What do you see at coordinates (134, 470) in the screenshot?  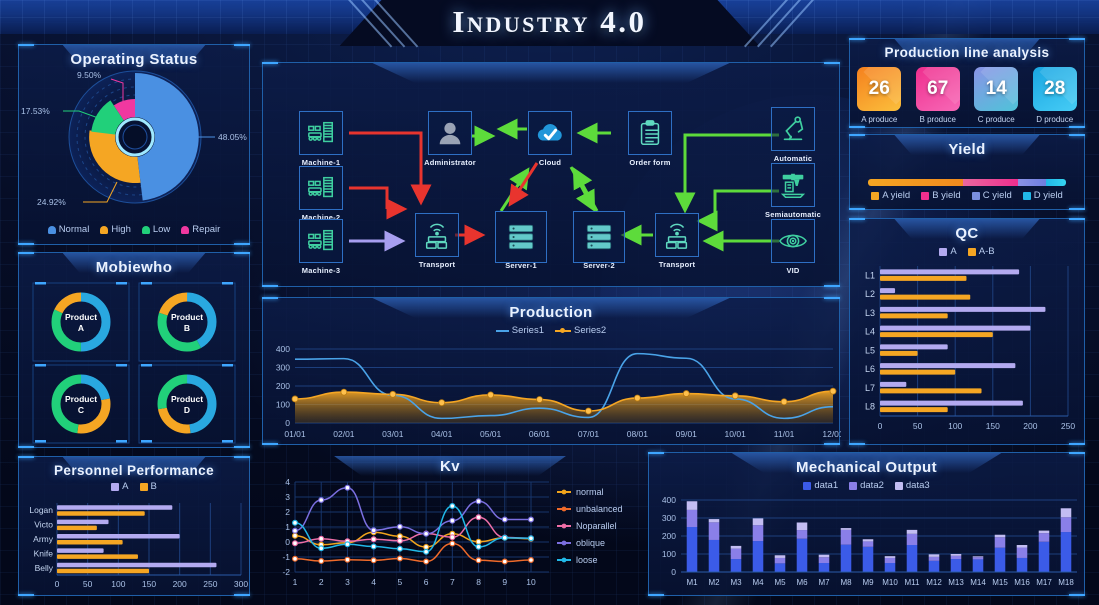 I see `personnel-title: Personnel Performance` at bounding box center [134, 470].